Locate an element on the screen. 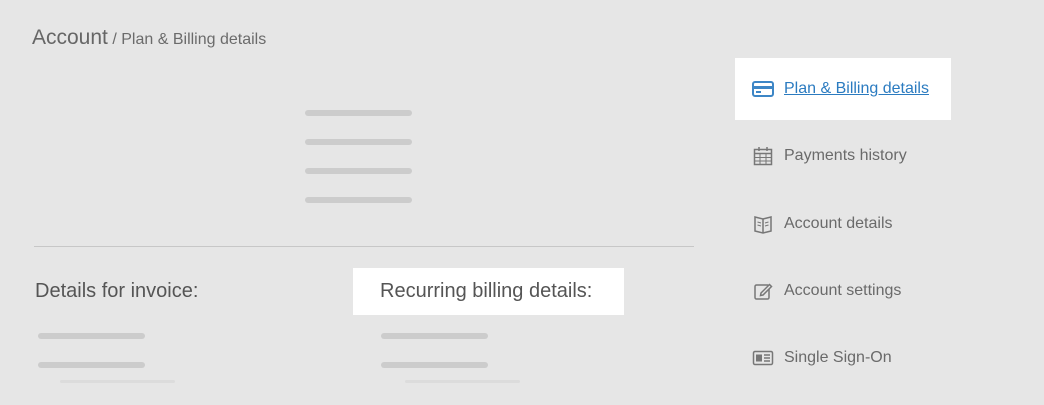  sidebar-item-label: Single Sign-On is located at coordinates (838, 358).